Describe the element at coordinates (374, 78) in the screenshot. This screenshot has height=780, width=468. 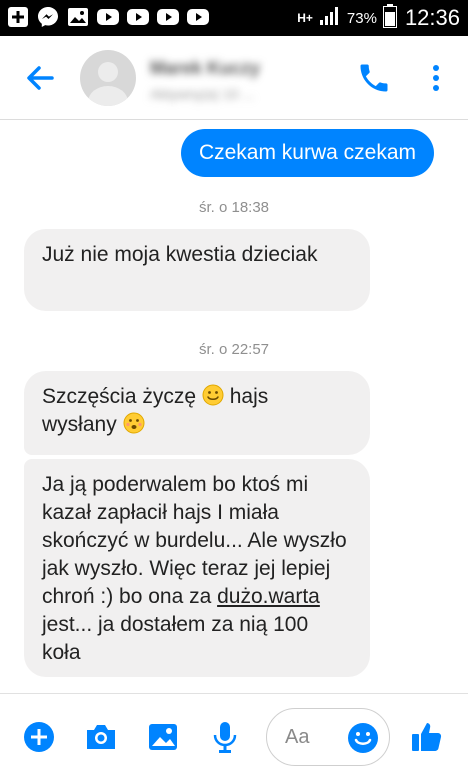
I see `phone-icon` at that location.